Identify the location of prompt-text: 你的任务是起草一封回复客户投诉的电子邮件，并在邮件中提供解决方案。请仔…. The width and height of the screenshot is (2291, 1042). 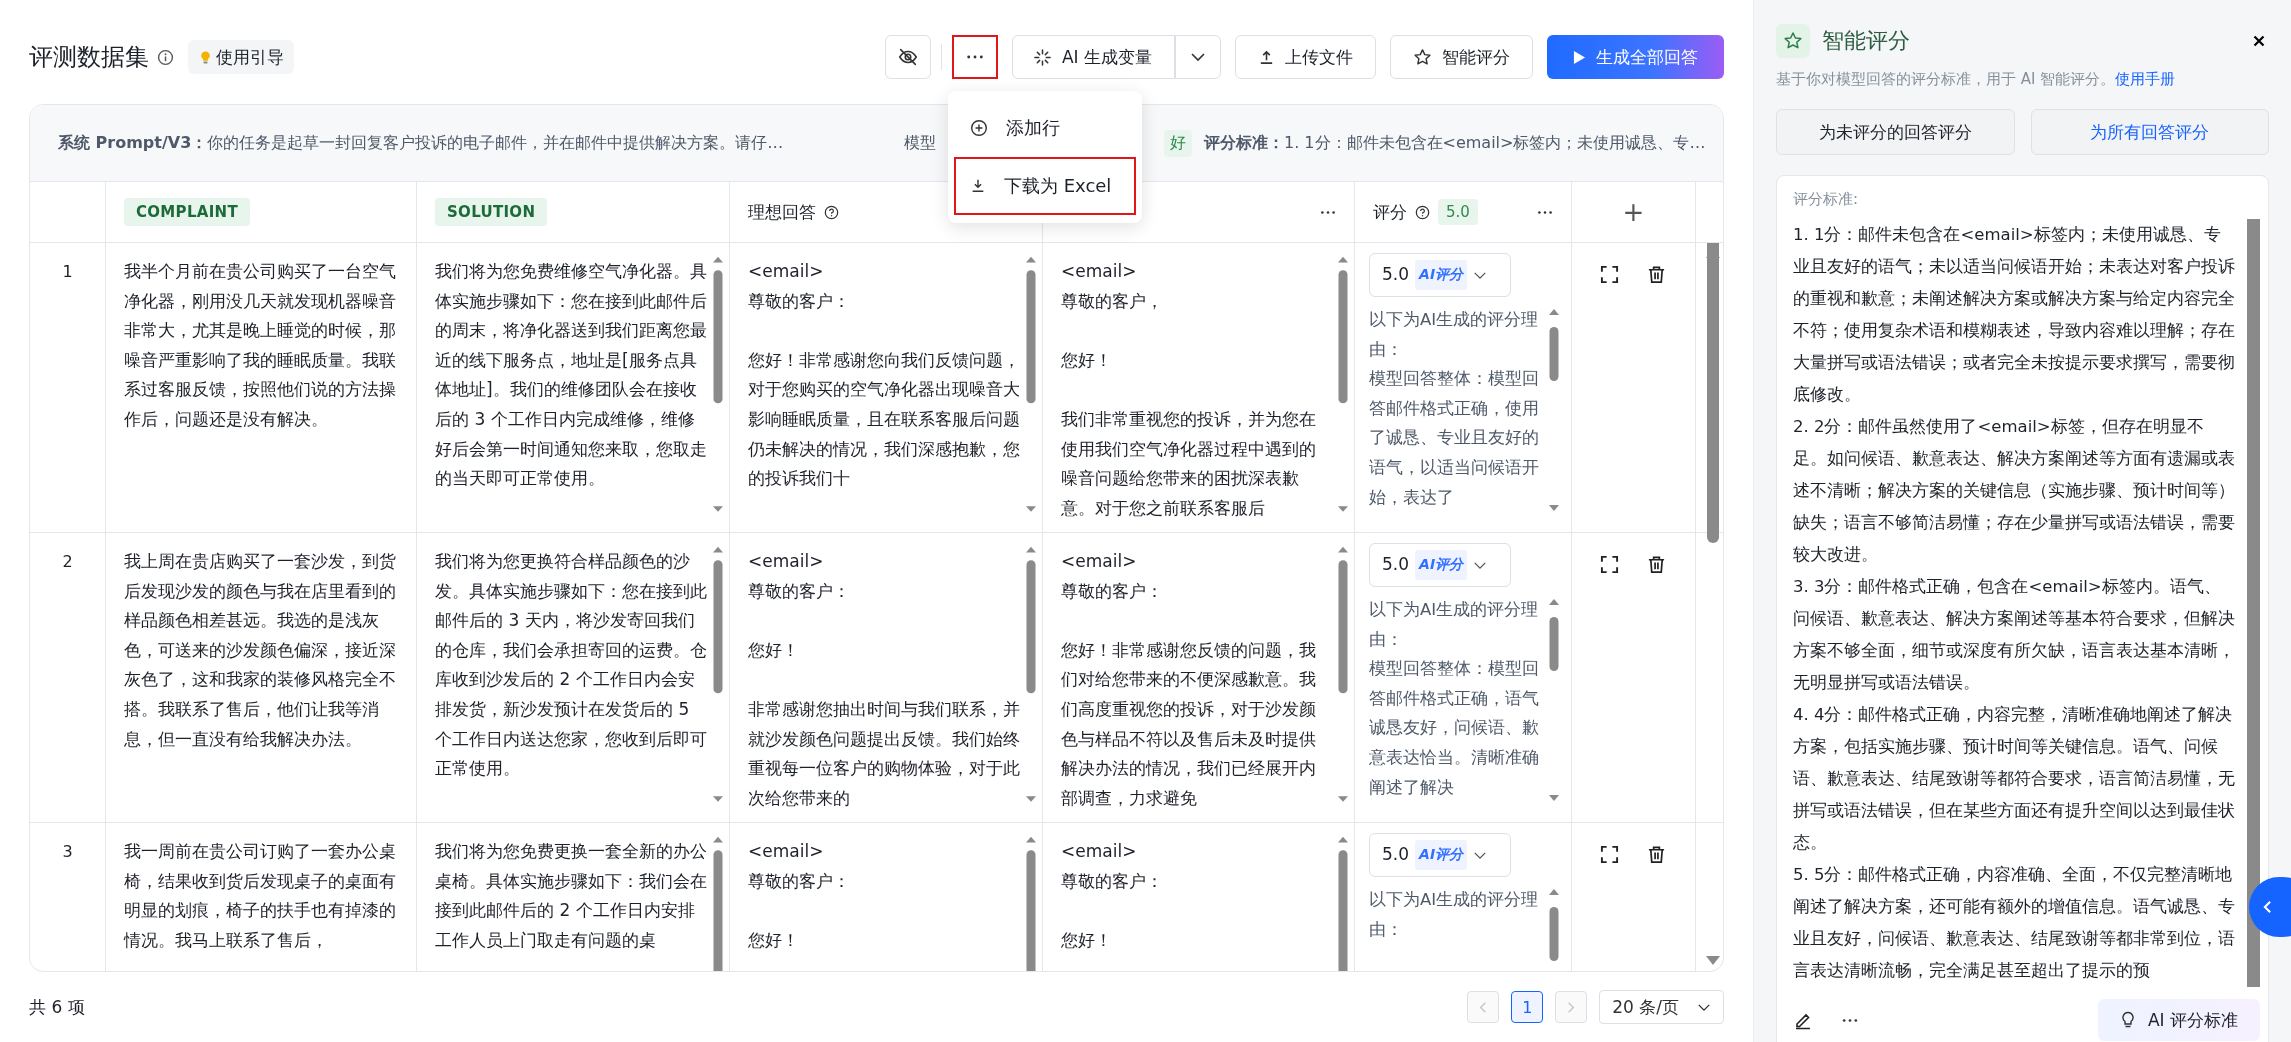
(495, 142).